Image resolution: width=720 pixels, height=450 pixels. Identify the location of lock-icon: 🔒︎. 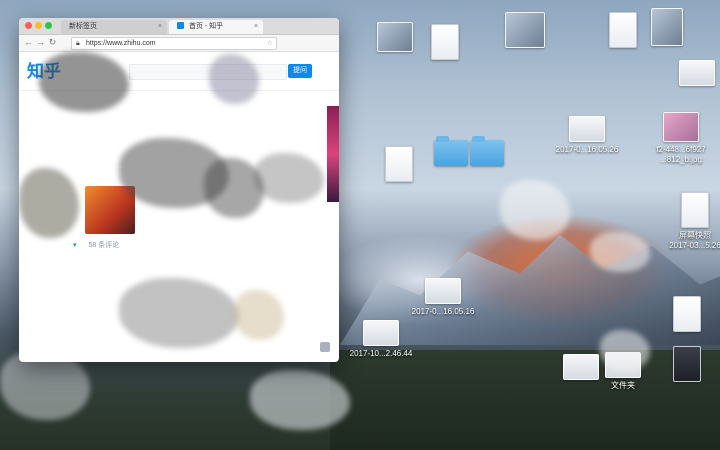
(78, 43).